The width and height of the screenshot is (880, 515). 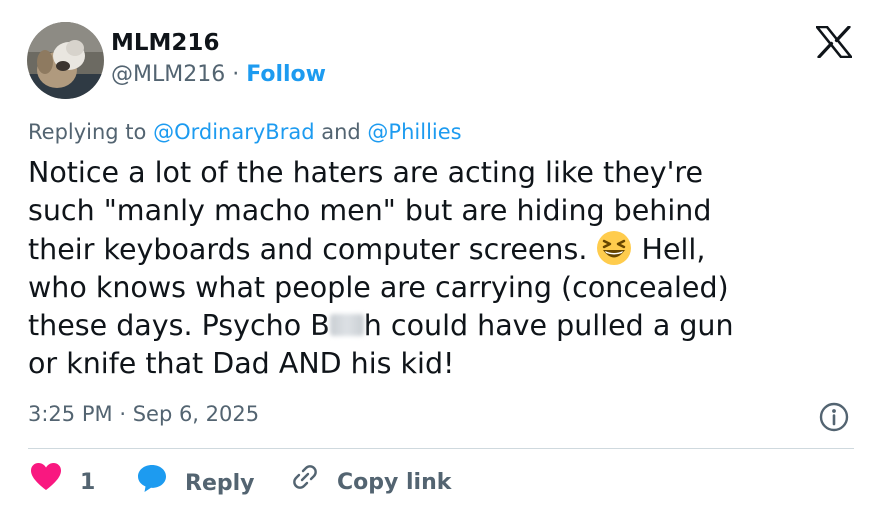 What do you see at coordinates (233, 132) in the screenshot?
I see `mention-ordinarybrad: @OrdinaryBrad` at bounding box center [233, 132].